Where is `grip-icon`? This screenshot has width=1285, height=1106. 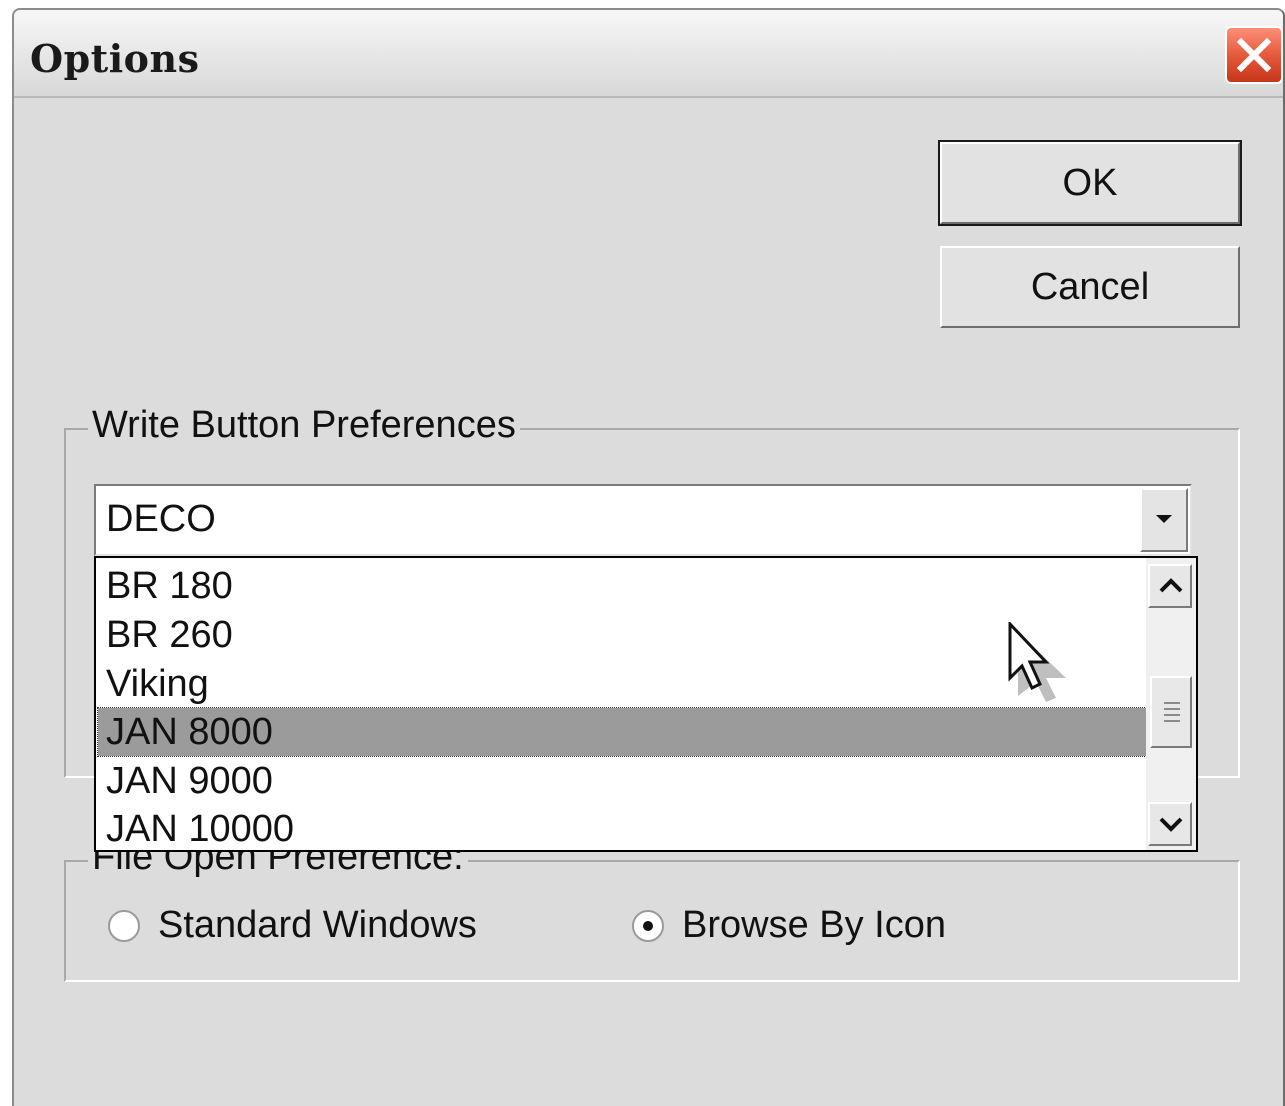
grip-icon is located at coordinates (1172, 712).